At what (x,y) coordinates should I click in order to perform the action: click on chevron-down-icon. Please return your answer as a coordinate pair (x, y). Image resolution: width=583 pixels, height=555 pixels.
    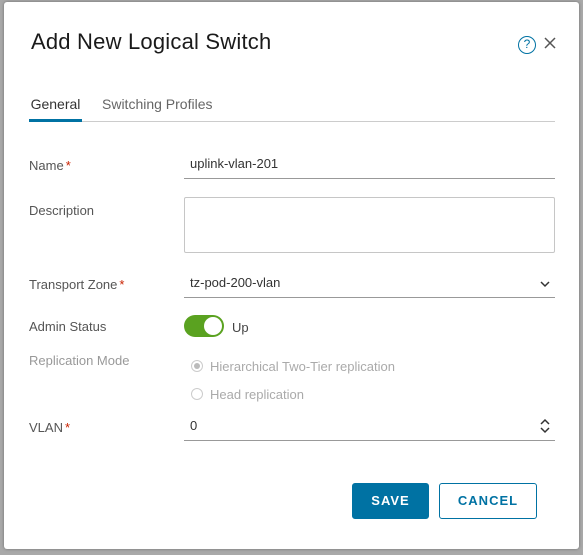
    Looking at the image, I should click on (545, 284).